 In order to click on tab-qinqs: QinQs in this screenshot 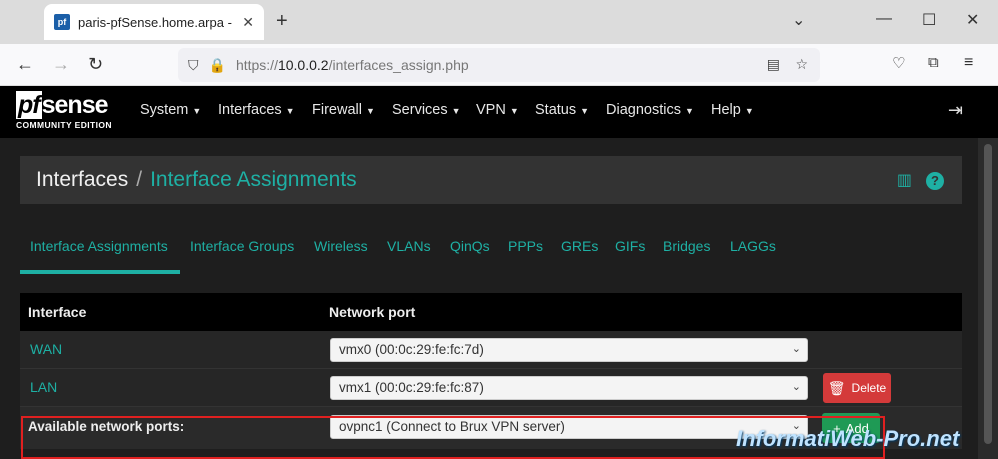, I will do `click(470, 246)`.